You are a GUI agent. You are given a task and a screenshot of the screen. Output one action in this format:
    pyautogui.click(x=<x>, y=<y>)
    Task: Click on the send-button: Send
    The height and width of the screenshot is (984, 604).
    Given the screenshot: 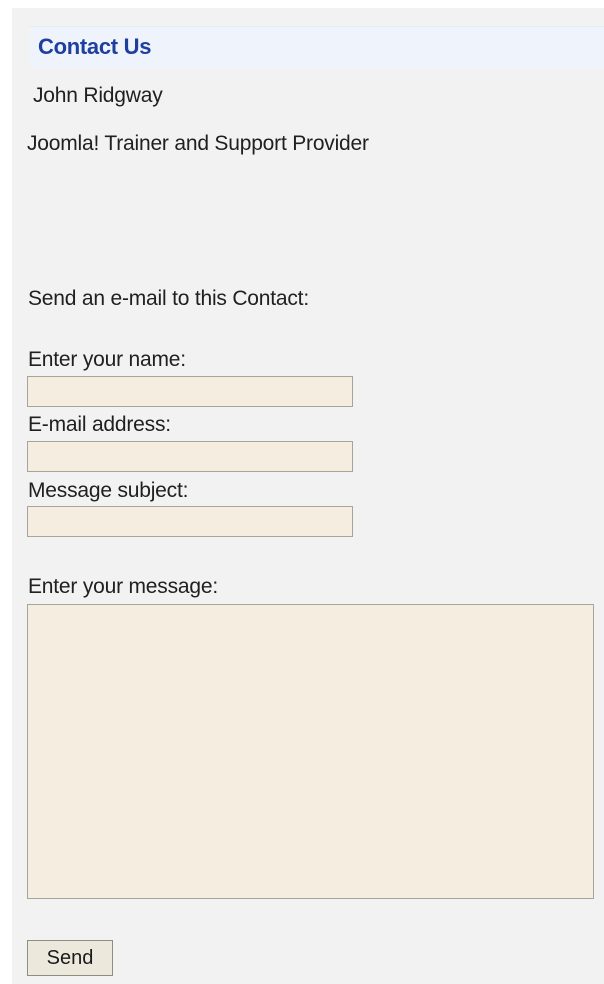 What is the action you would take?
    pyautogui.click(x=70, y=958)
    